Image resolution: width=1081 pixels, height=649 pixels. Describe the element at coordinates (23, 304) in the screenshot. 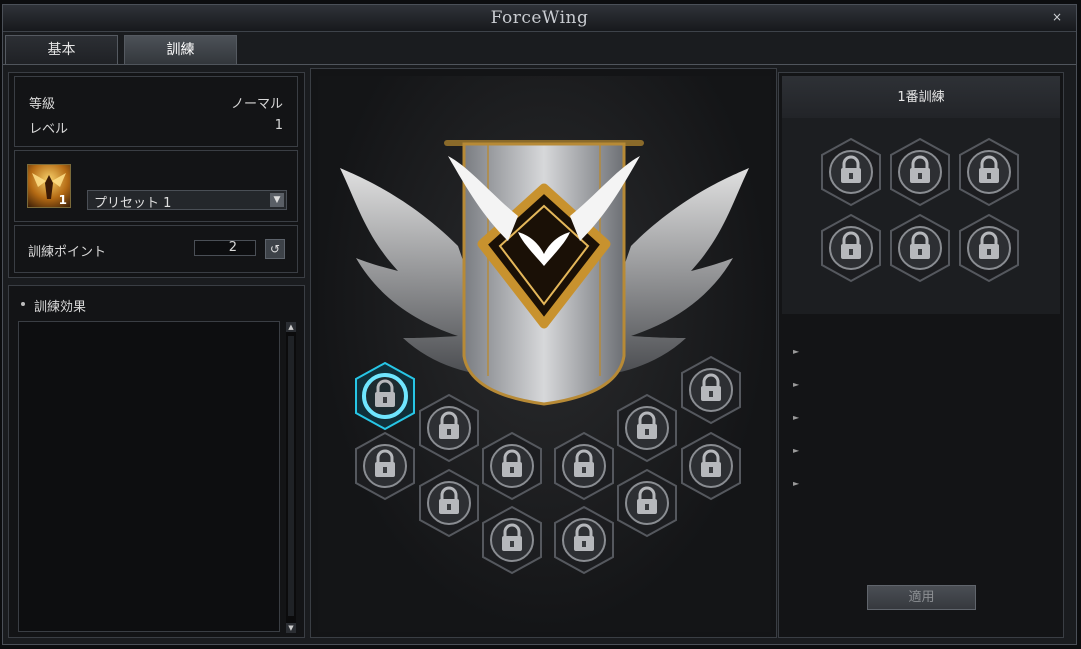

I see `bullet-icon` at that location.